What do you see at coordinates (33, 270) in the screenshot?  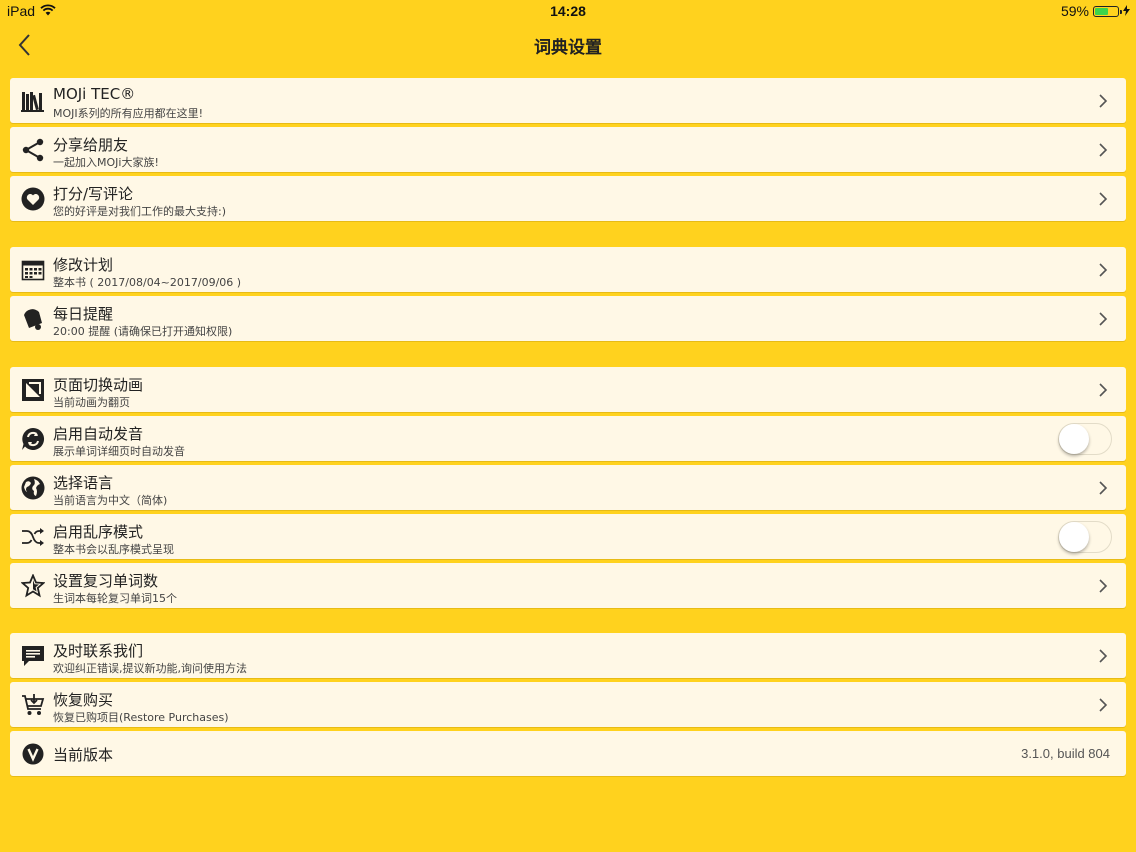 I see `calendar-icon` at bounding box center [33, 270].